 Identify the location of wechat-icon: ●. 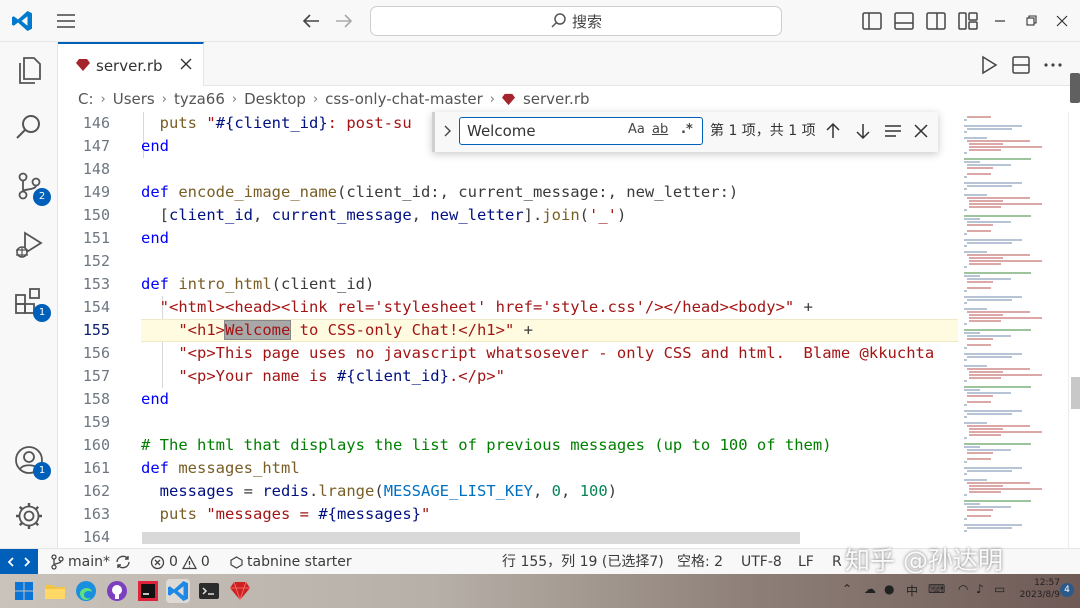
(889, 589).